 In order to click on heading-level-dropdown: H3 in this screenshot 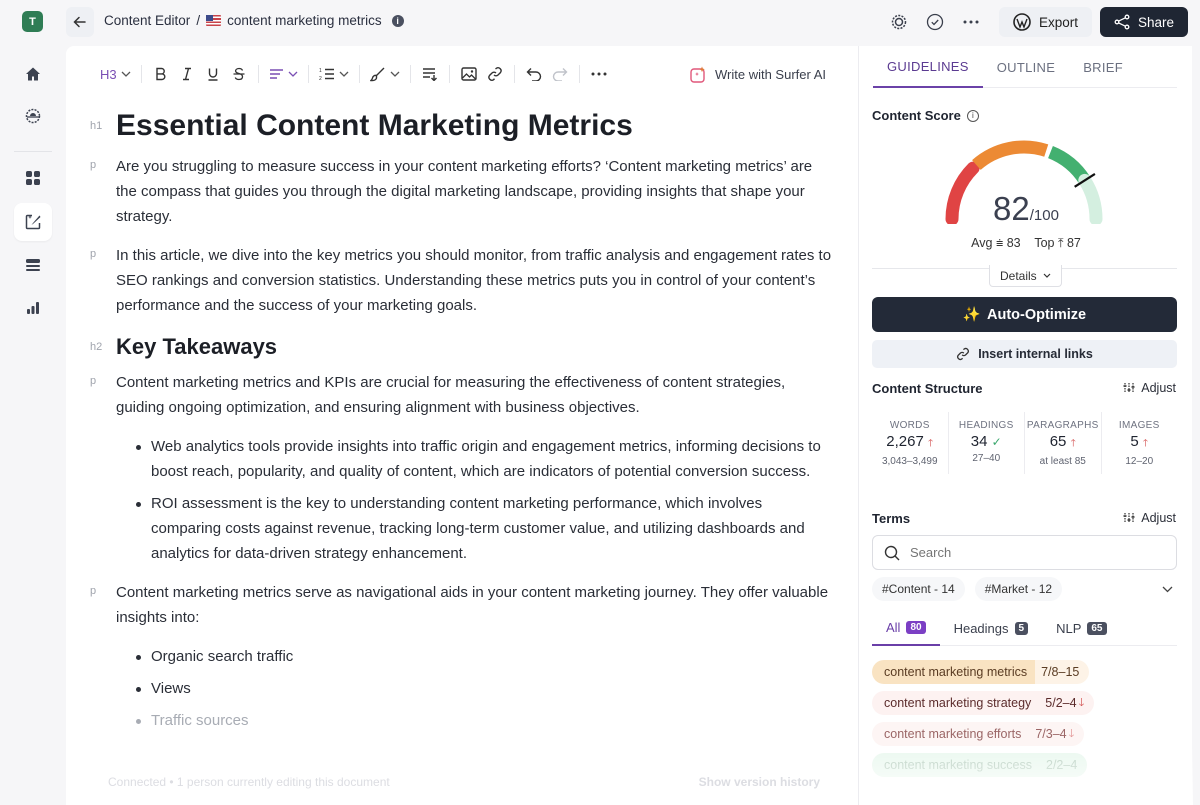, I will do `click(115, 74)`.